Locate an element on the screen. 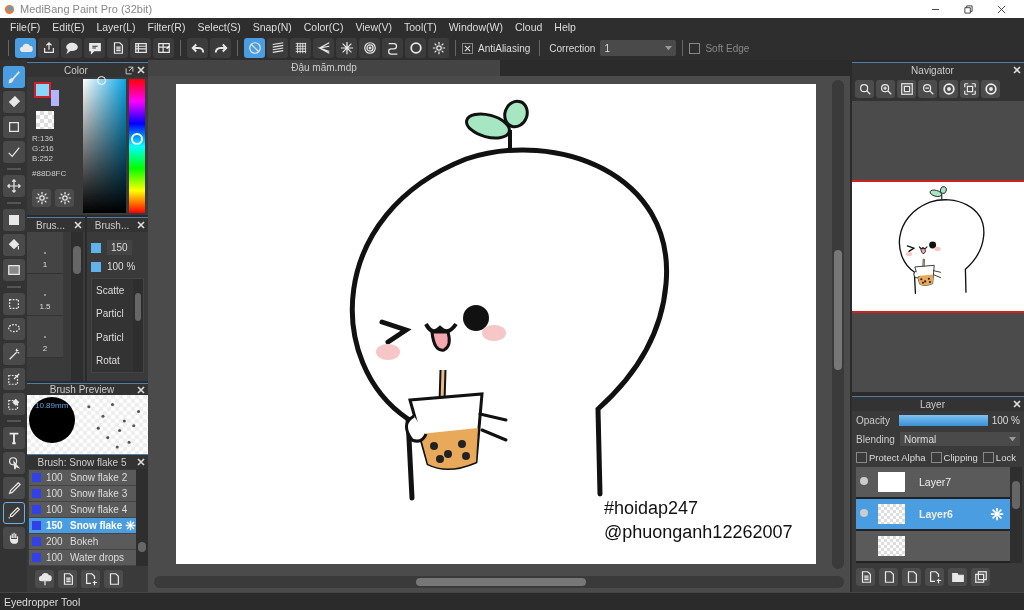 The height and width of the screenshot is (610, 1024). hue-slider is located at coordinates (137, 146).